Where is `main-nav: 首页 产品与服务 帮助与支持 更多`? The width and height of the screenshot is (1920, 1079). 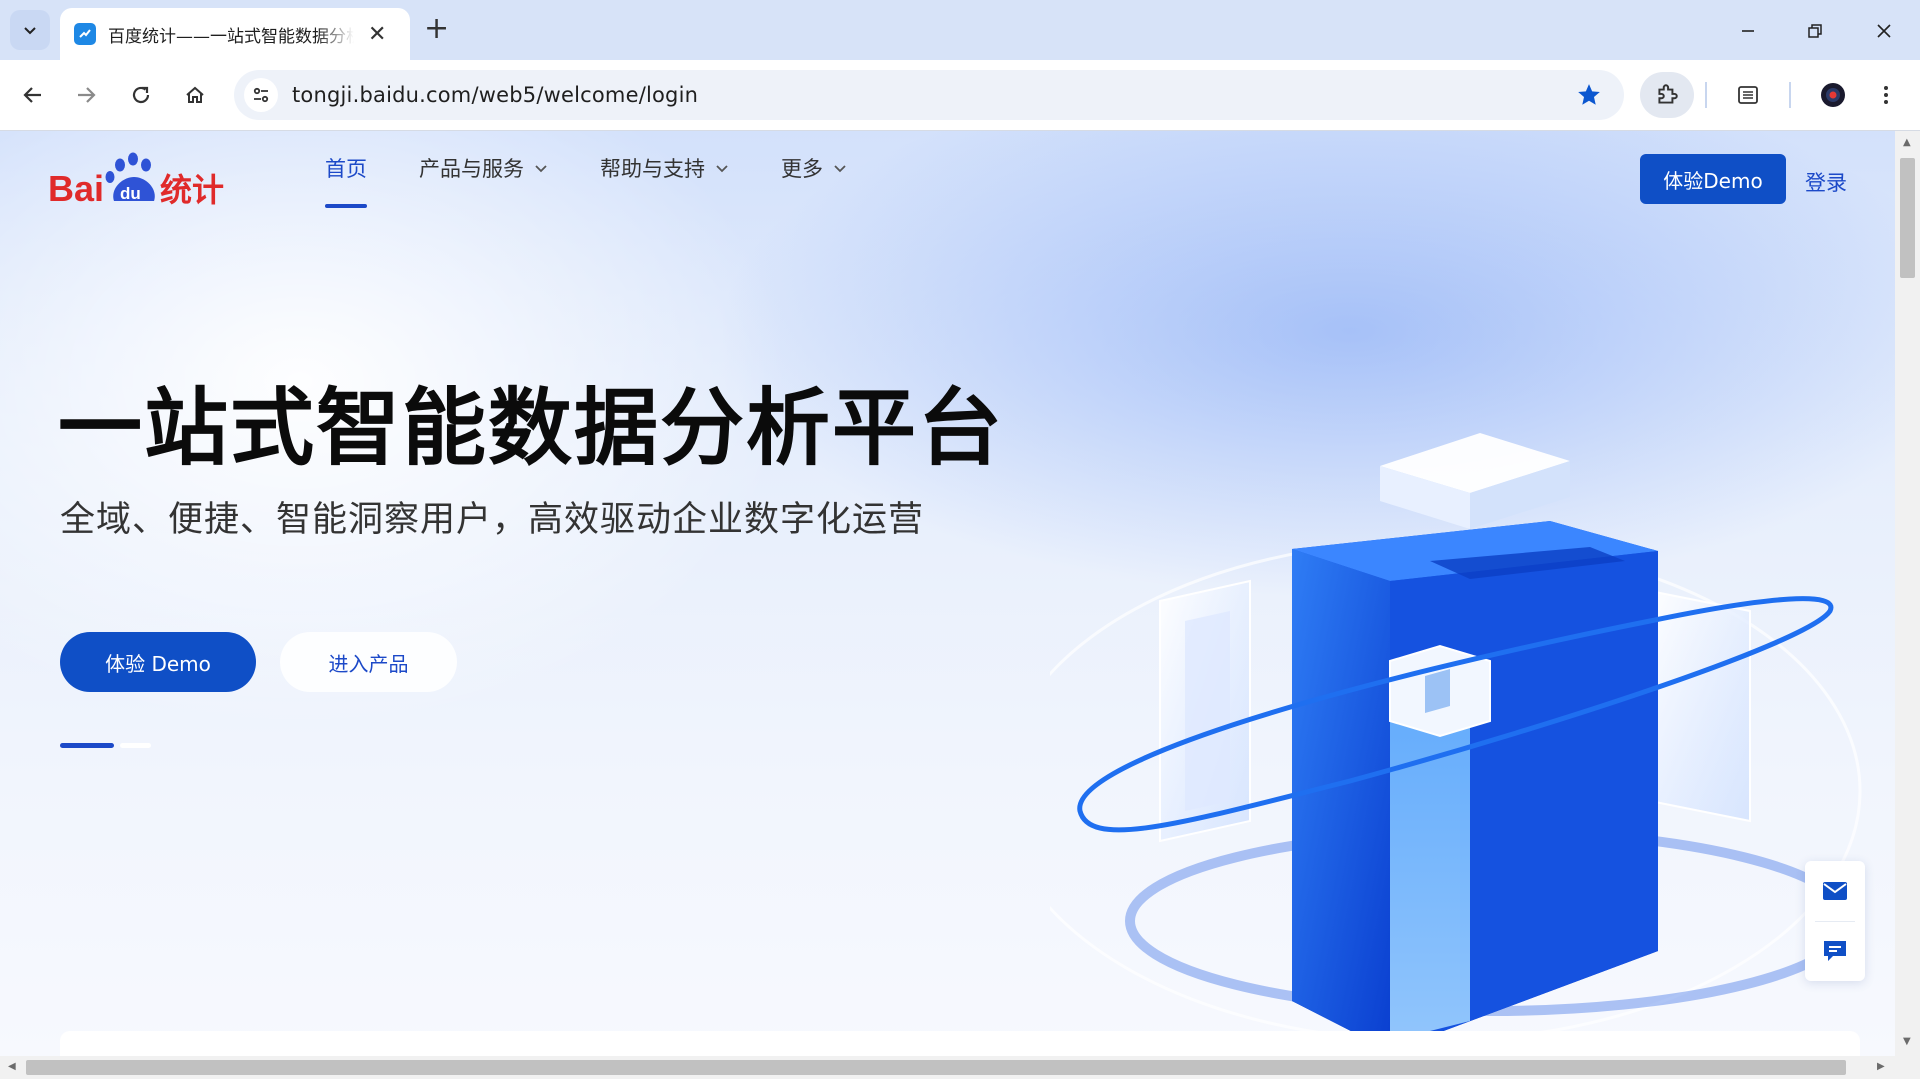
main-nav: 首页 产品与服务 帮助与支持 更多 is located at coordinates (612, 180).